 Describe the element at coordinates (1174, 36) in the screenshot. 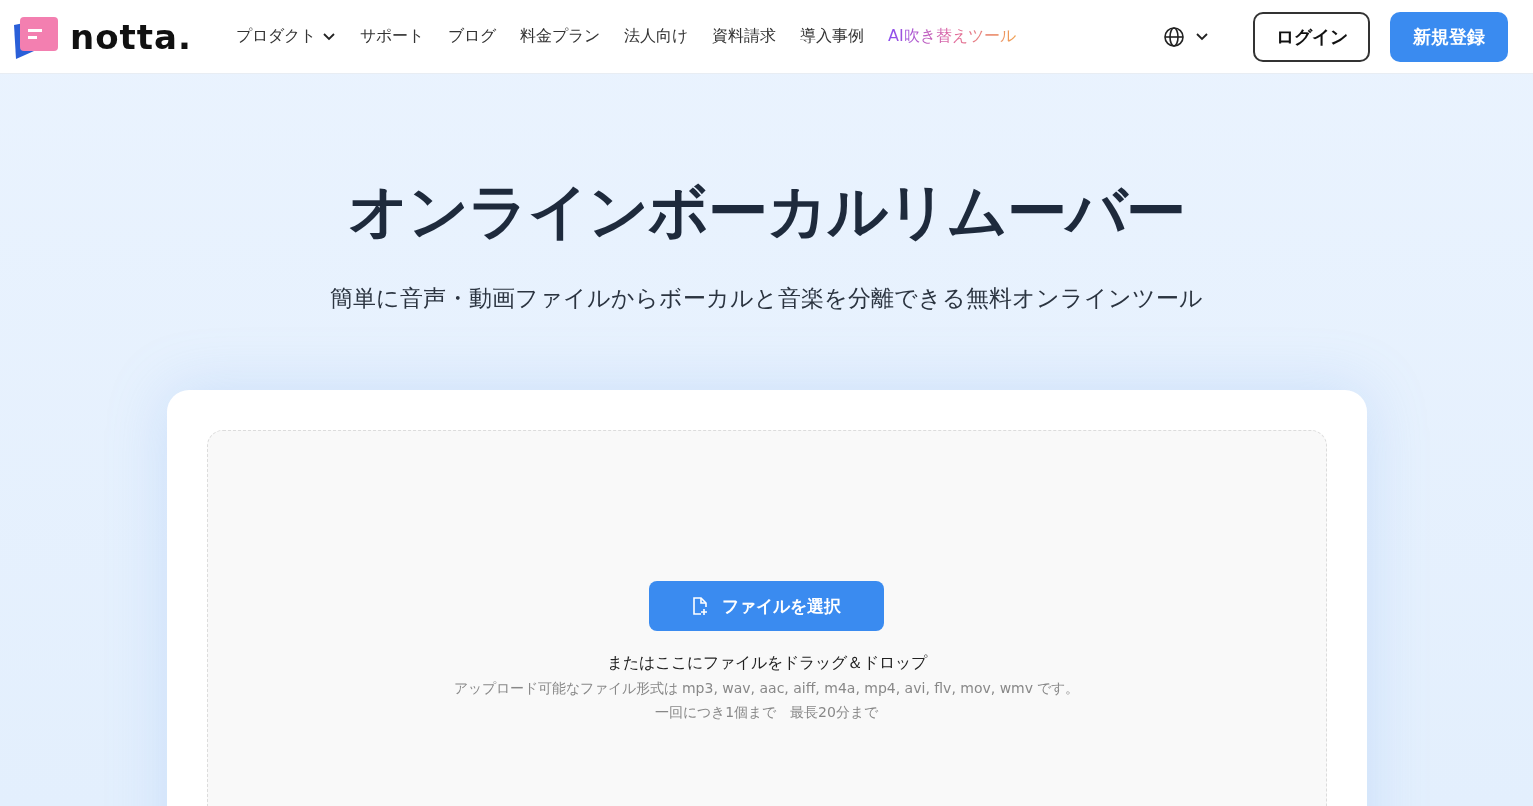

I see `globe-icon` at that location.